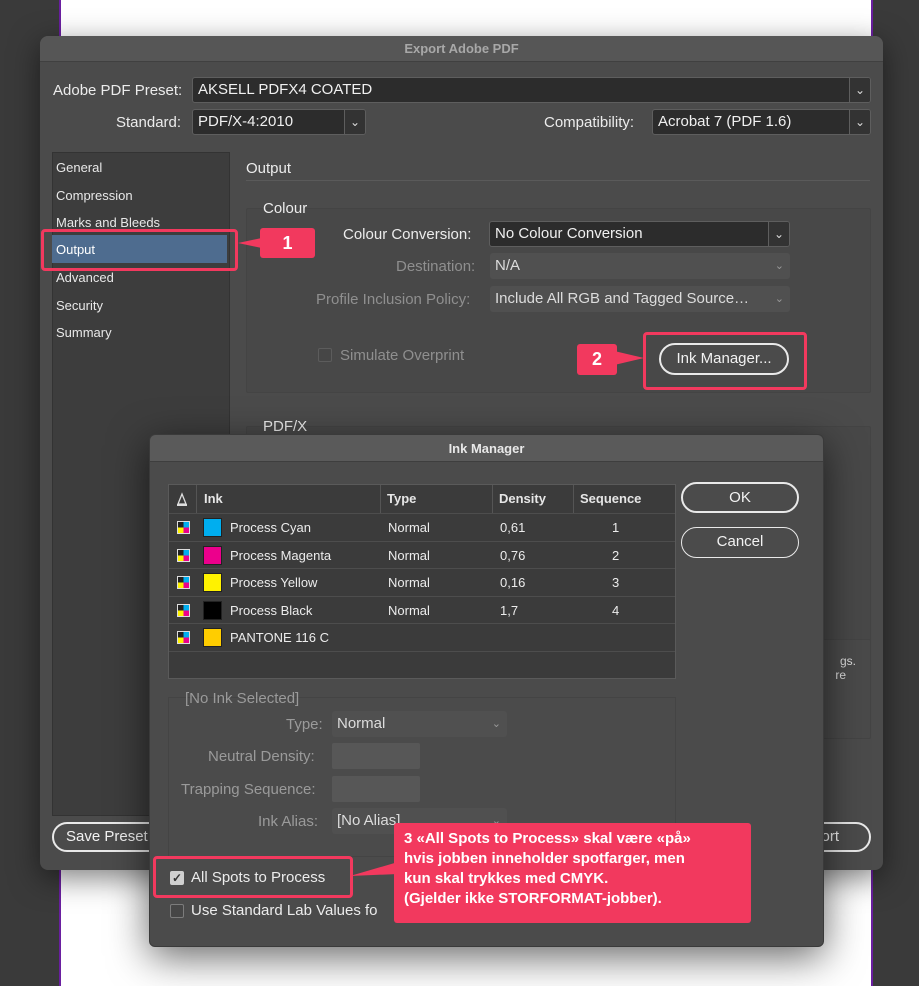 Image resolution: width=919 pixels, height=986 pixels. I want to click on colour-conversion-label: Colour Conversion:, so click(407, 234).